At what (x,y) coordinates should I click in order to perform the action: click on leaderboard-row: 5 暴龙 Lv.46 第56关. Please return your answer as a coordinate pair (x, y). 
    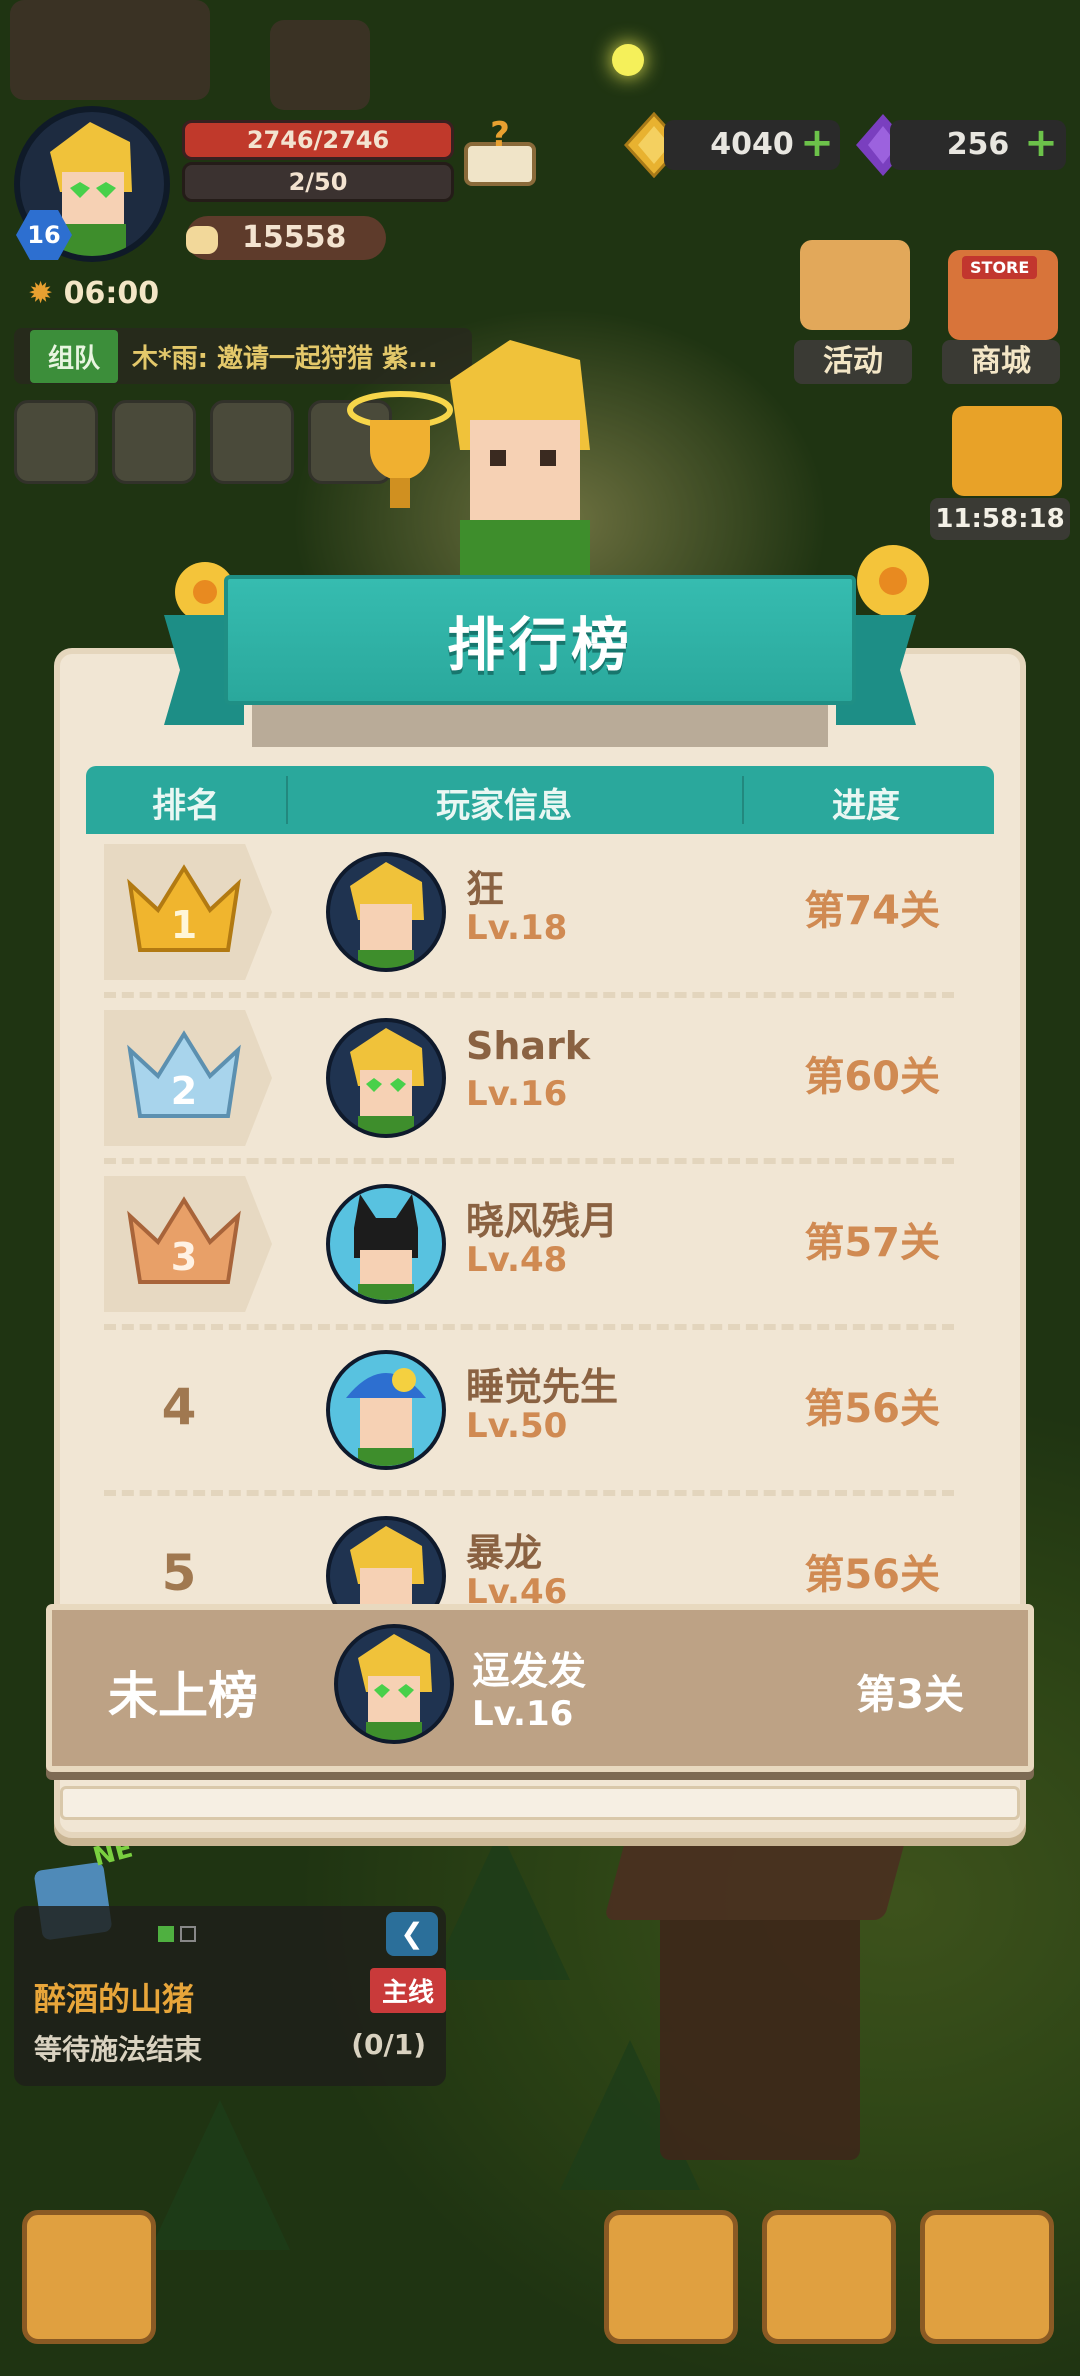
    Looking at the image, I should click on (540, 1556).